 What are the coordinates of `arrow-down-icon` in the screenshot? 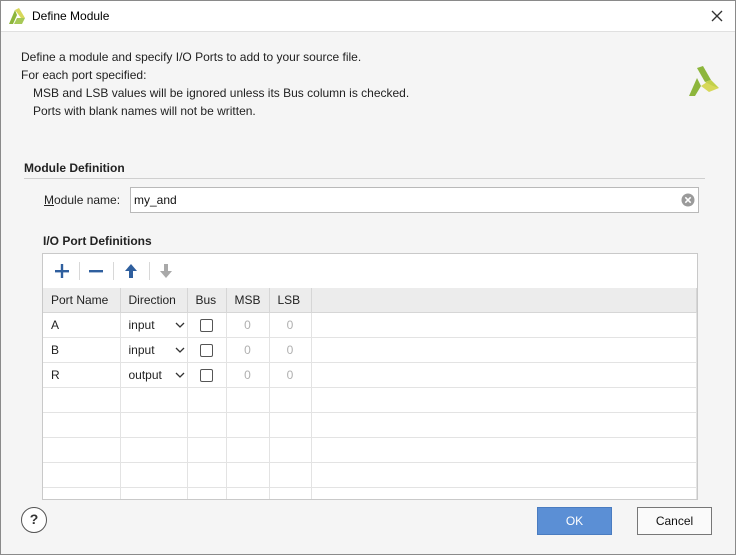 It's located at (166, 271).